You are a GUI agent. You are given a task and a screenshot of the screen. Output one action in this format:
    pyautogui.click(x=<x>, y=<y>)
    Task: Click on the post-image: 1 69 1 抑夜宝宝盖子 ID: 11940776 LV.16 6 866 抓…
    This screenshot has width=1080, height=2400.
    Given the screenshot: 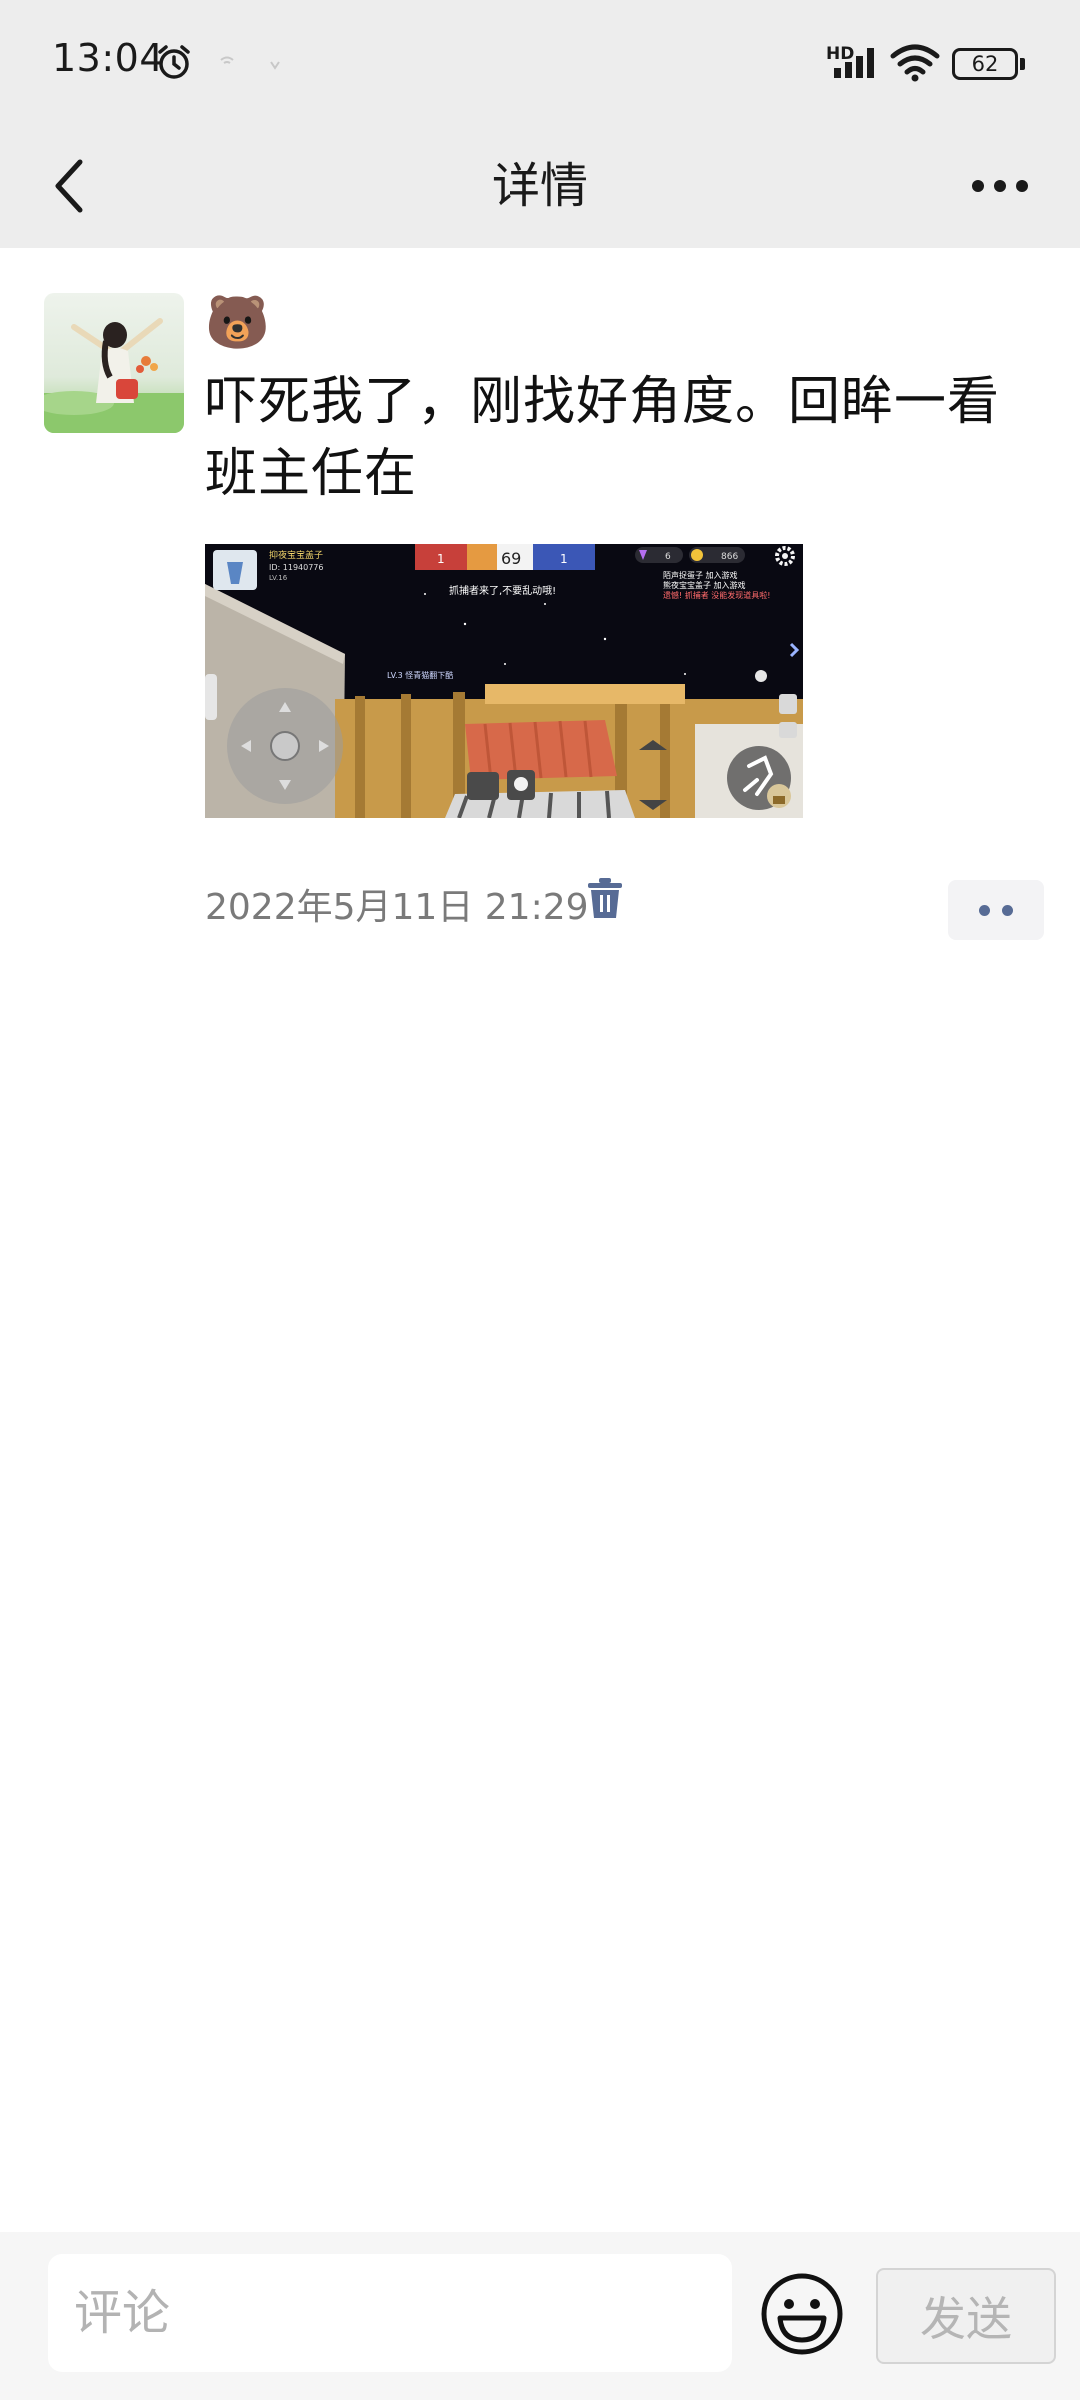 What is the action you would take?
    pyautogui.click(x=504, y=681)
    